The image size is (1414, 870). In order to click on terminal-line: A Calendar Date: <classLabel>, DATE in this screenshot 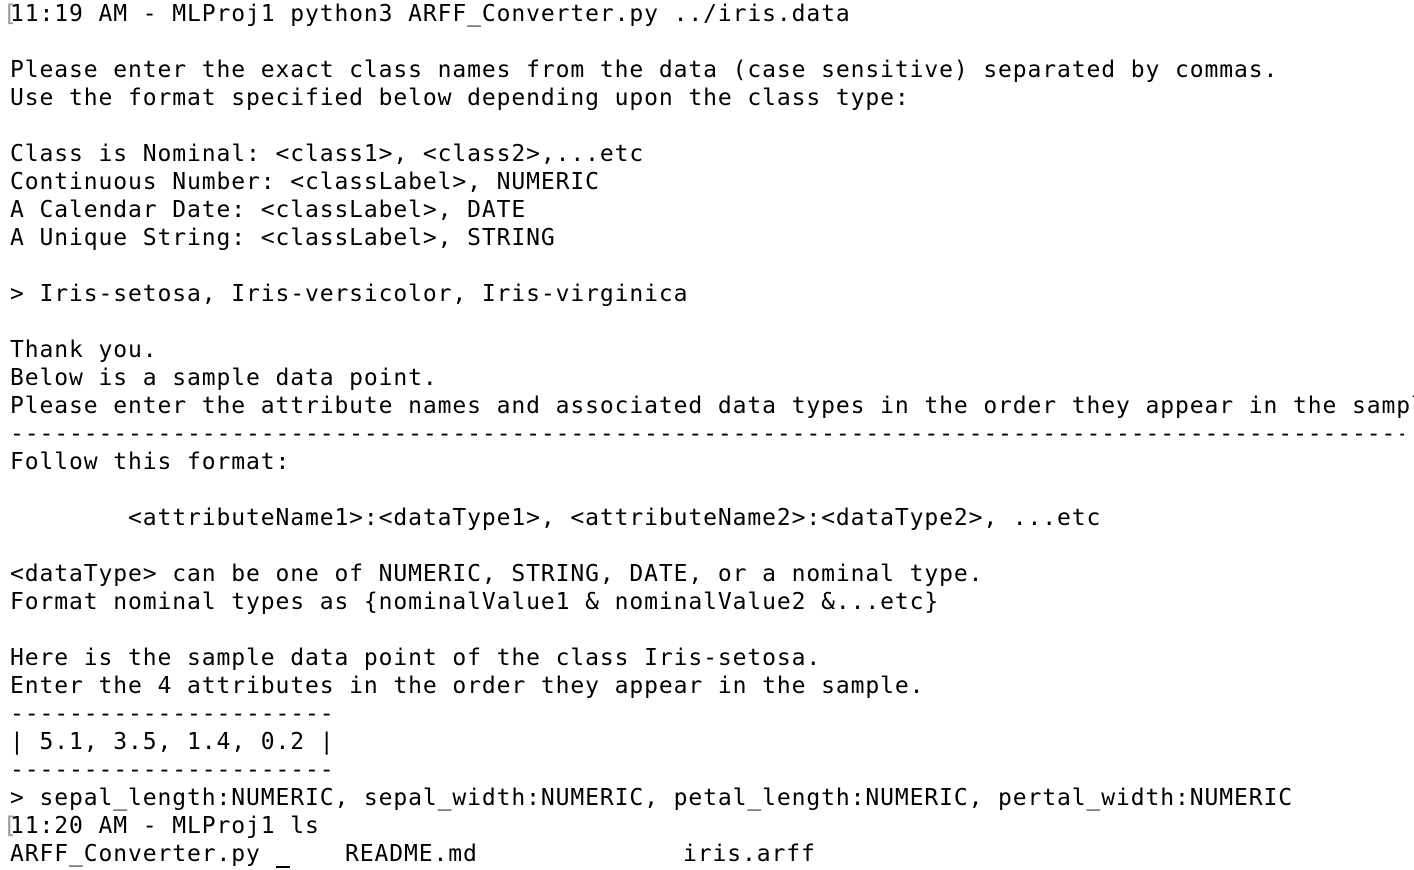, I will do `click(268, 210)`.